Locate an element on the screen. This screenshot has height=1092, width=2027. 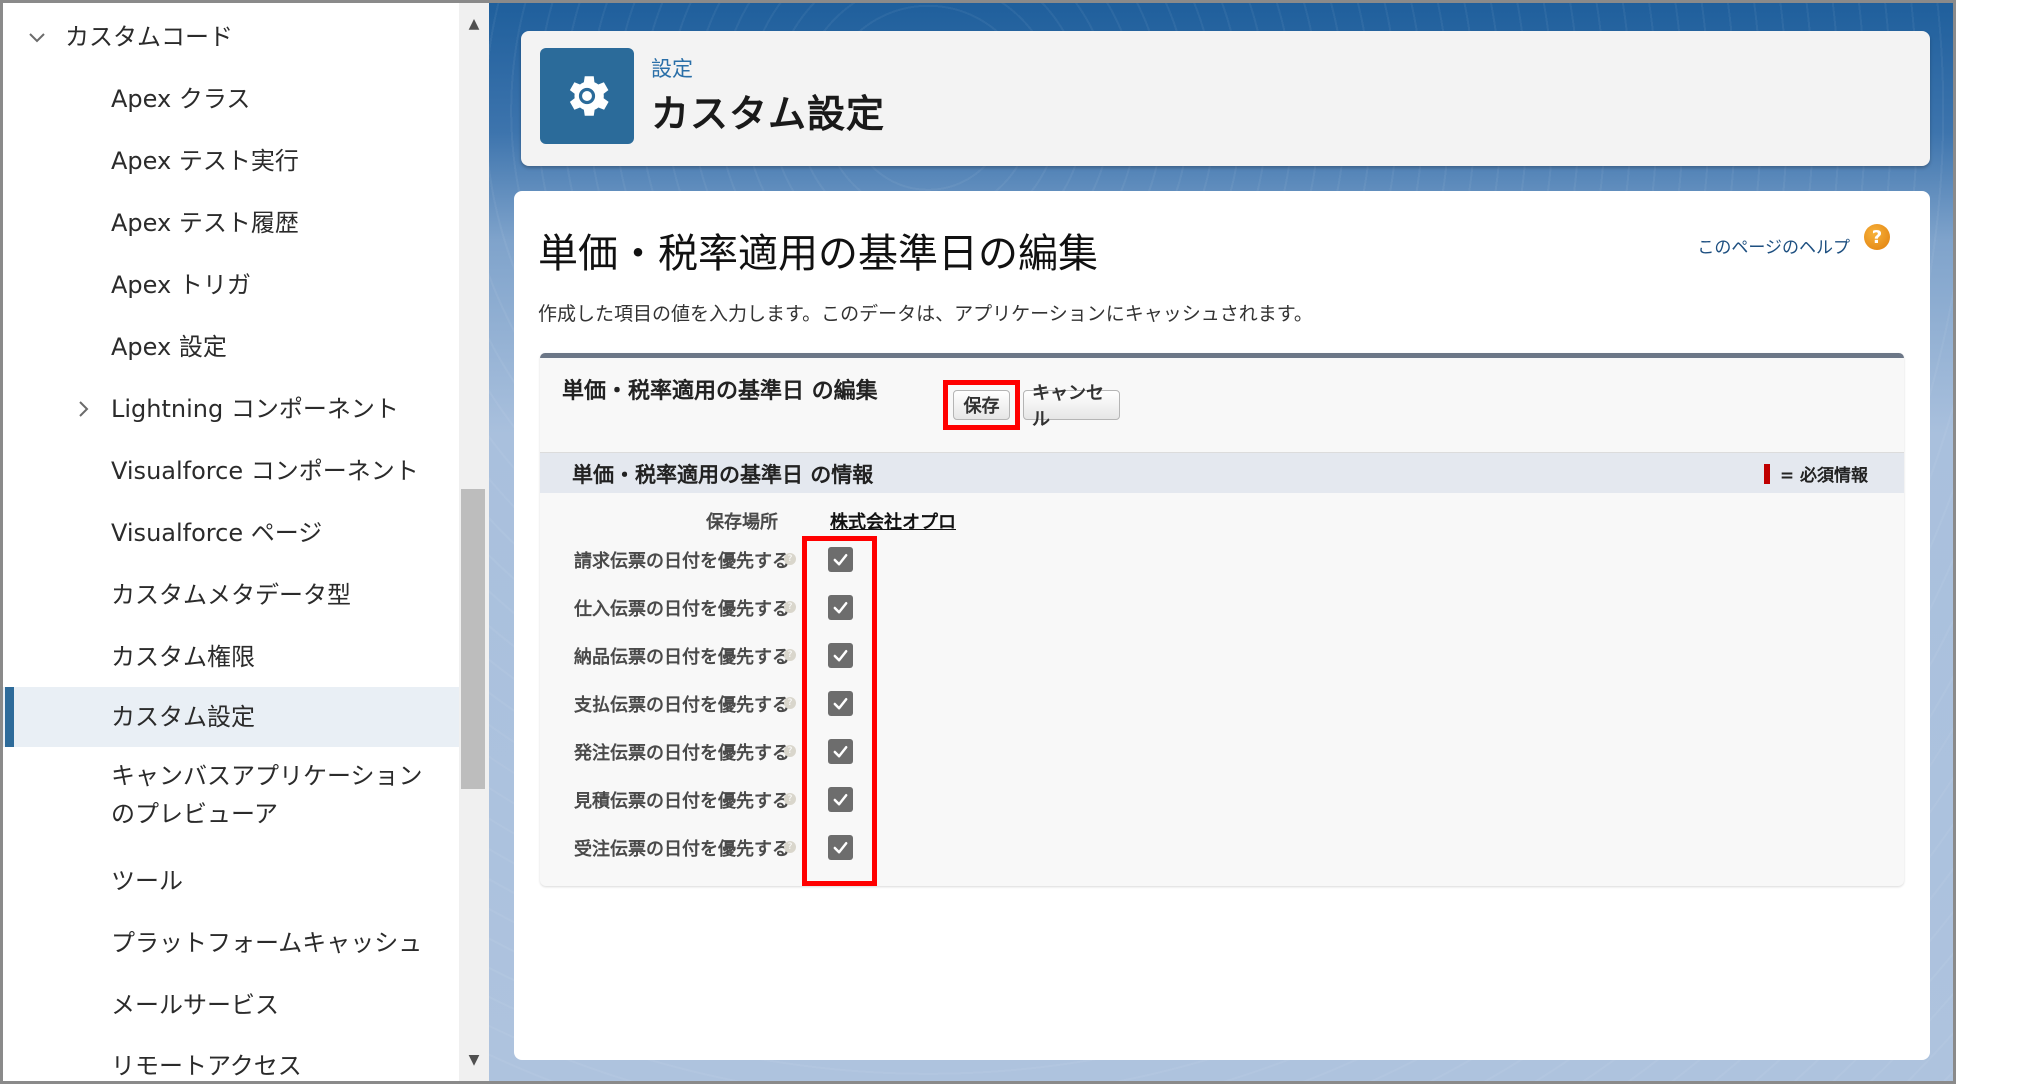
sidebar-item-custom-permissions: カスタム権限 is located at coordinates (231, 657).